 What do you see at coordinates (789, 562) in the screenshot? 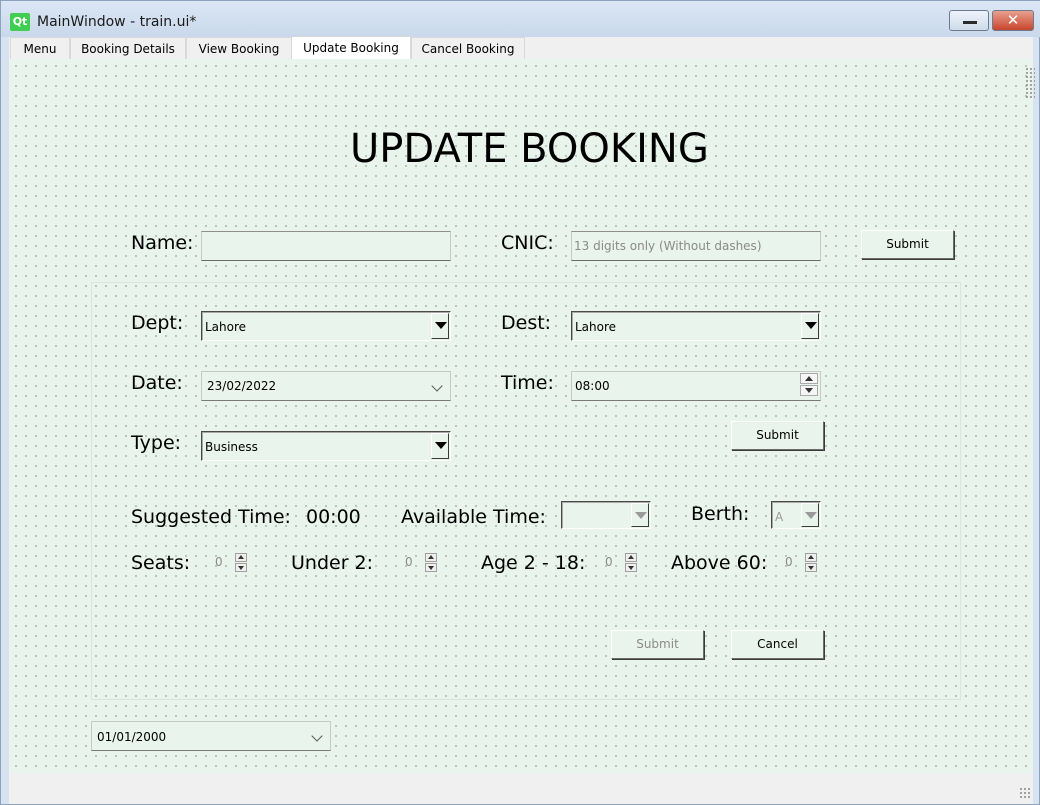
I see `above60-value: 0` at bounding box center [789, 562].